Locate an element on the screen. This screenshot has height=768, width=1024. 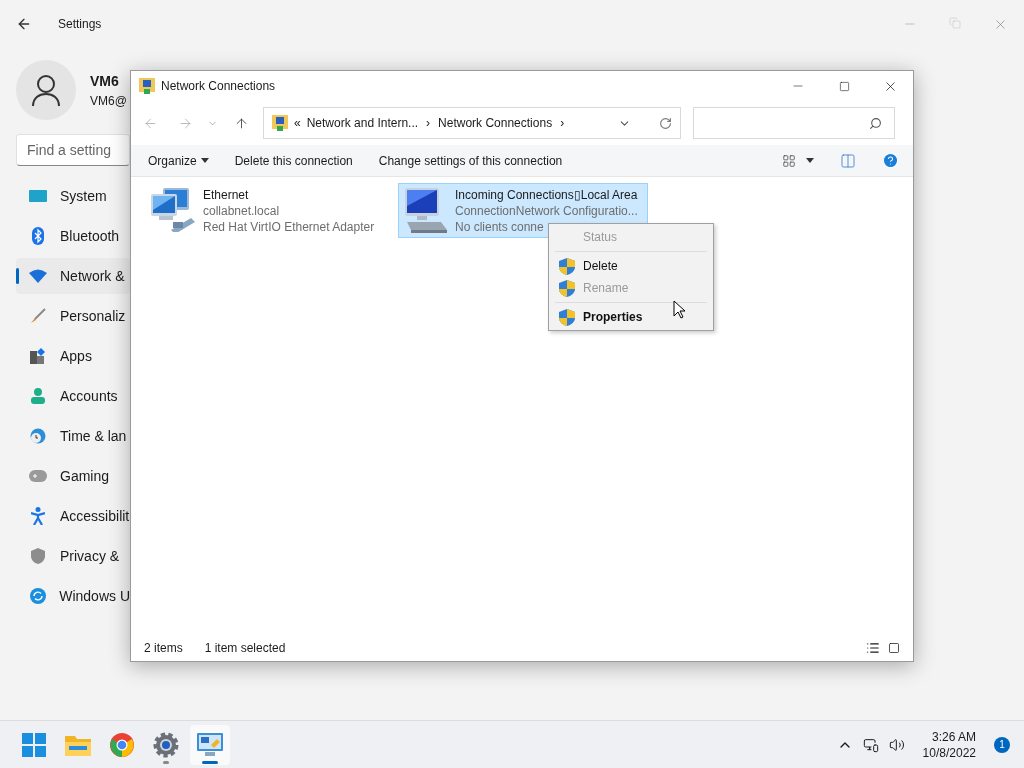
up-icon is located at coordinates (241, 123).